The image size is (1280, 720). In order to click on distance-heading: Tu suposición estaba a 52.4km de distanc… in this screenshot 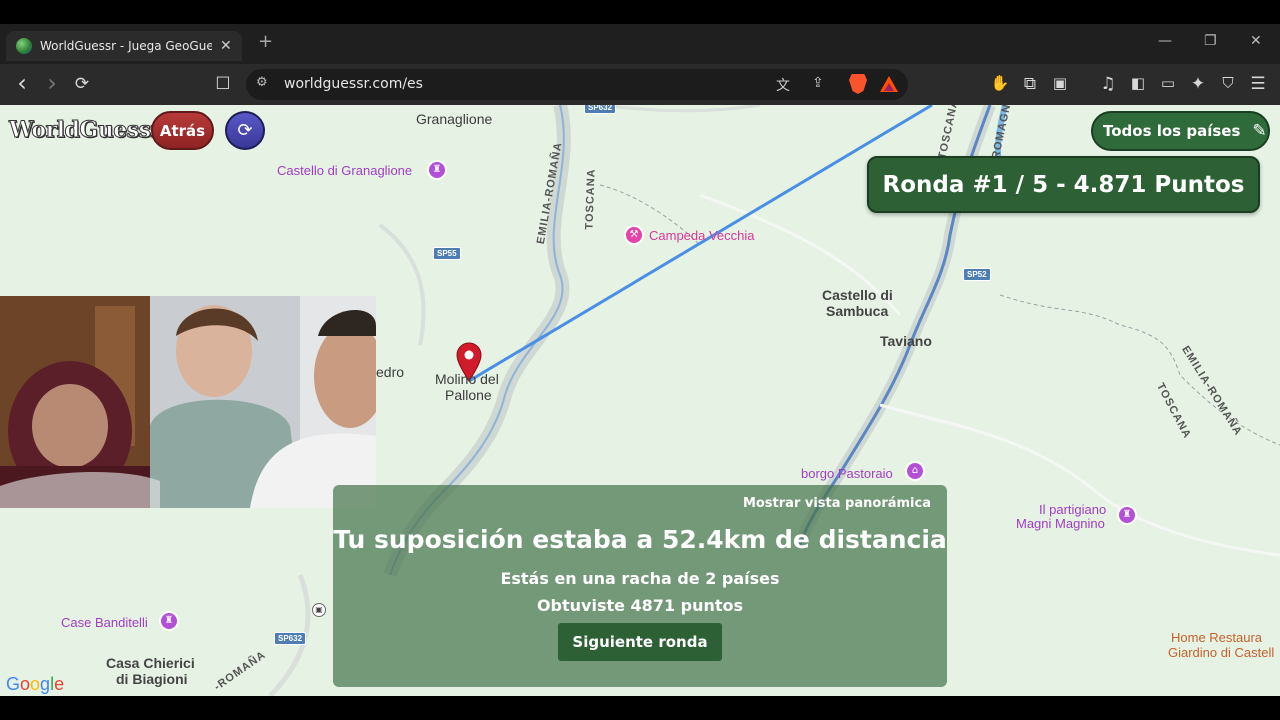, I will do `click(640, 539)`.